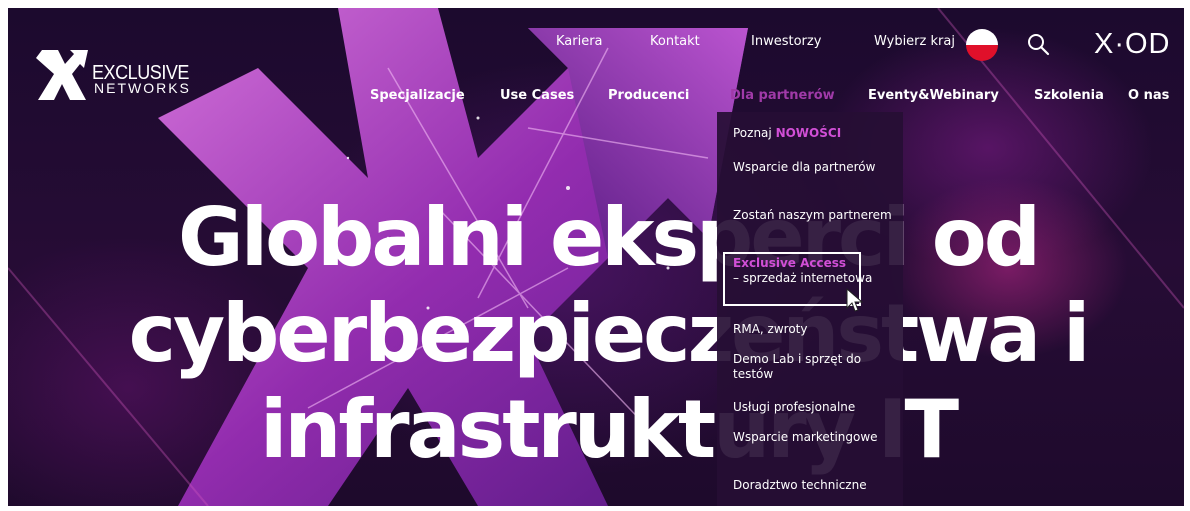 This screenshot has width=1190, height=511. What do you see at coordinates (792, 279) in the screenshot?
I see `highlight-frame` at bounding box center [792, 279].